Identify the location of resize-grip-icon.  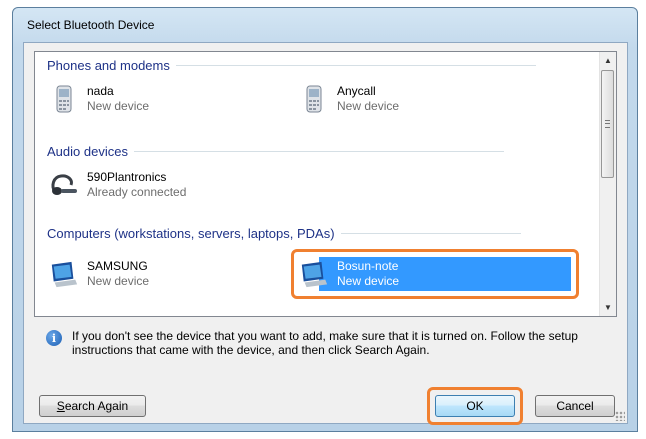
(620, 416).